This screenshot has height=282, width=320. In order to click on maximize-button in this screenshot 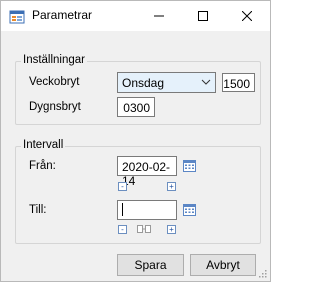, I will do `click(203, 16)`.